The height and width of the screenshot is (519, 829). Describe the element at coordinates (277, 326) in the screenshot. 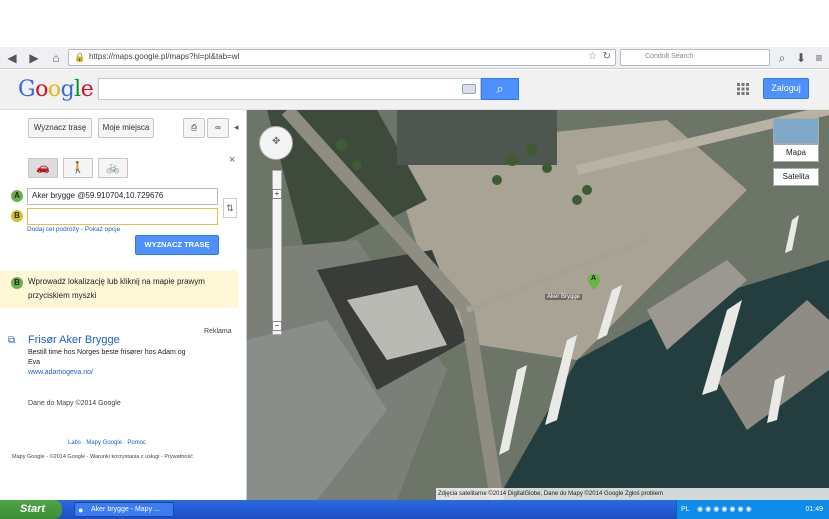

I see `zoom-out-button: −` at that location.